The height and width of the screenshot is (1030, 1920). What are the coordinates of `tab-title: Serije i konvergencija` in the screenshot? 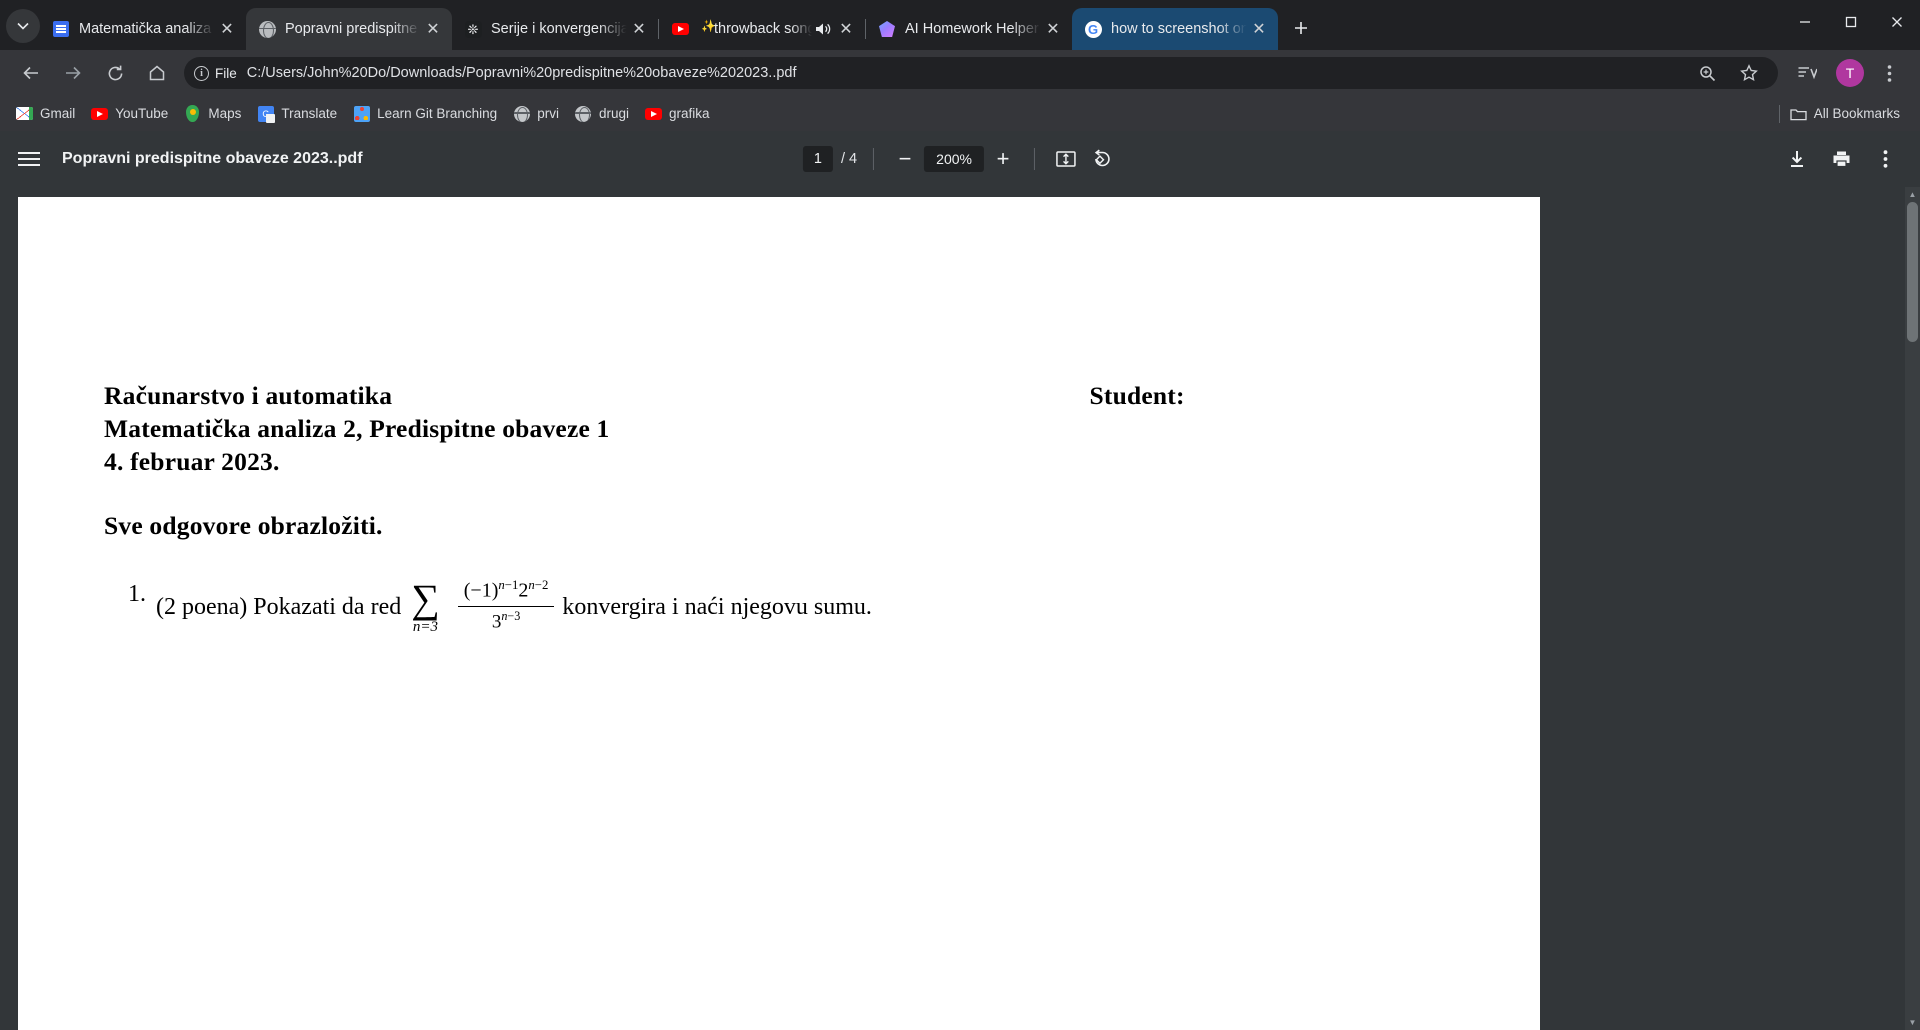 It's located at (559, 29).